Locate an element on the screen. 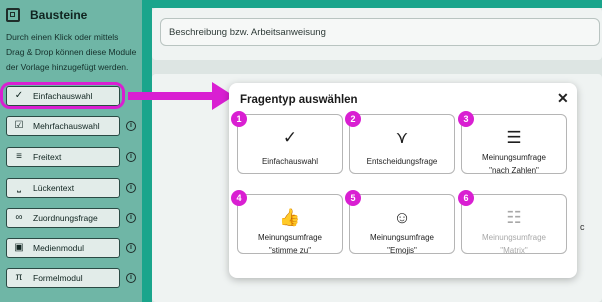  number-badge: 5 is located at coordinates (353, 198).